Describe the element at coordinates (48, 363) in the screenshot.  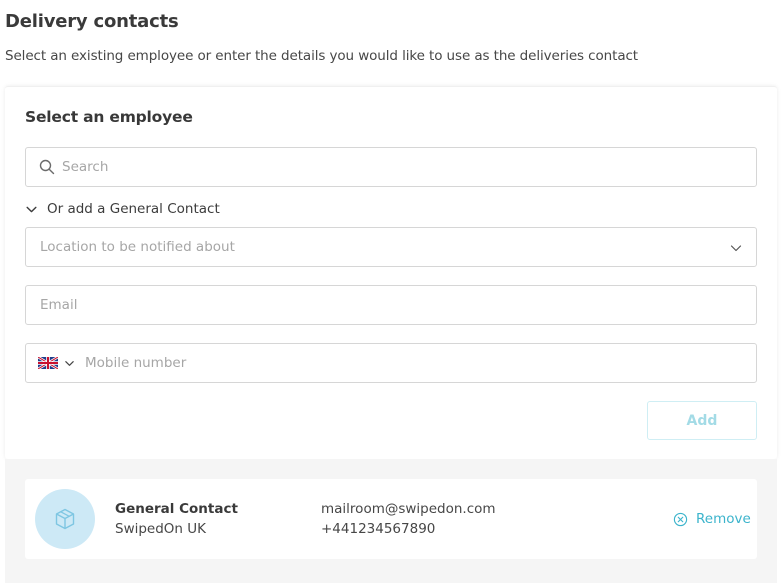
I see `uk-flag-icon` at that location.